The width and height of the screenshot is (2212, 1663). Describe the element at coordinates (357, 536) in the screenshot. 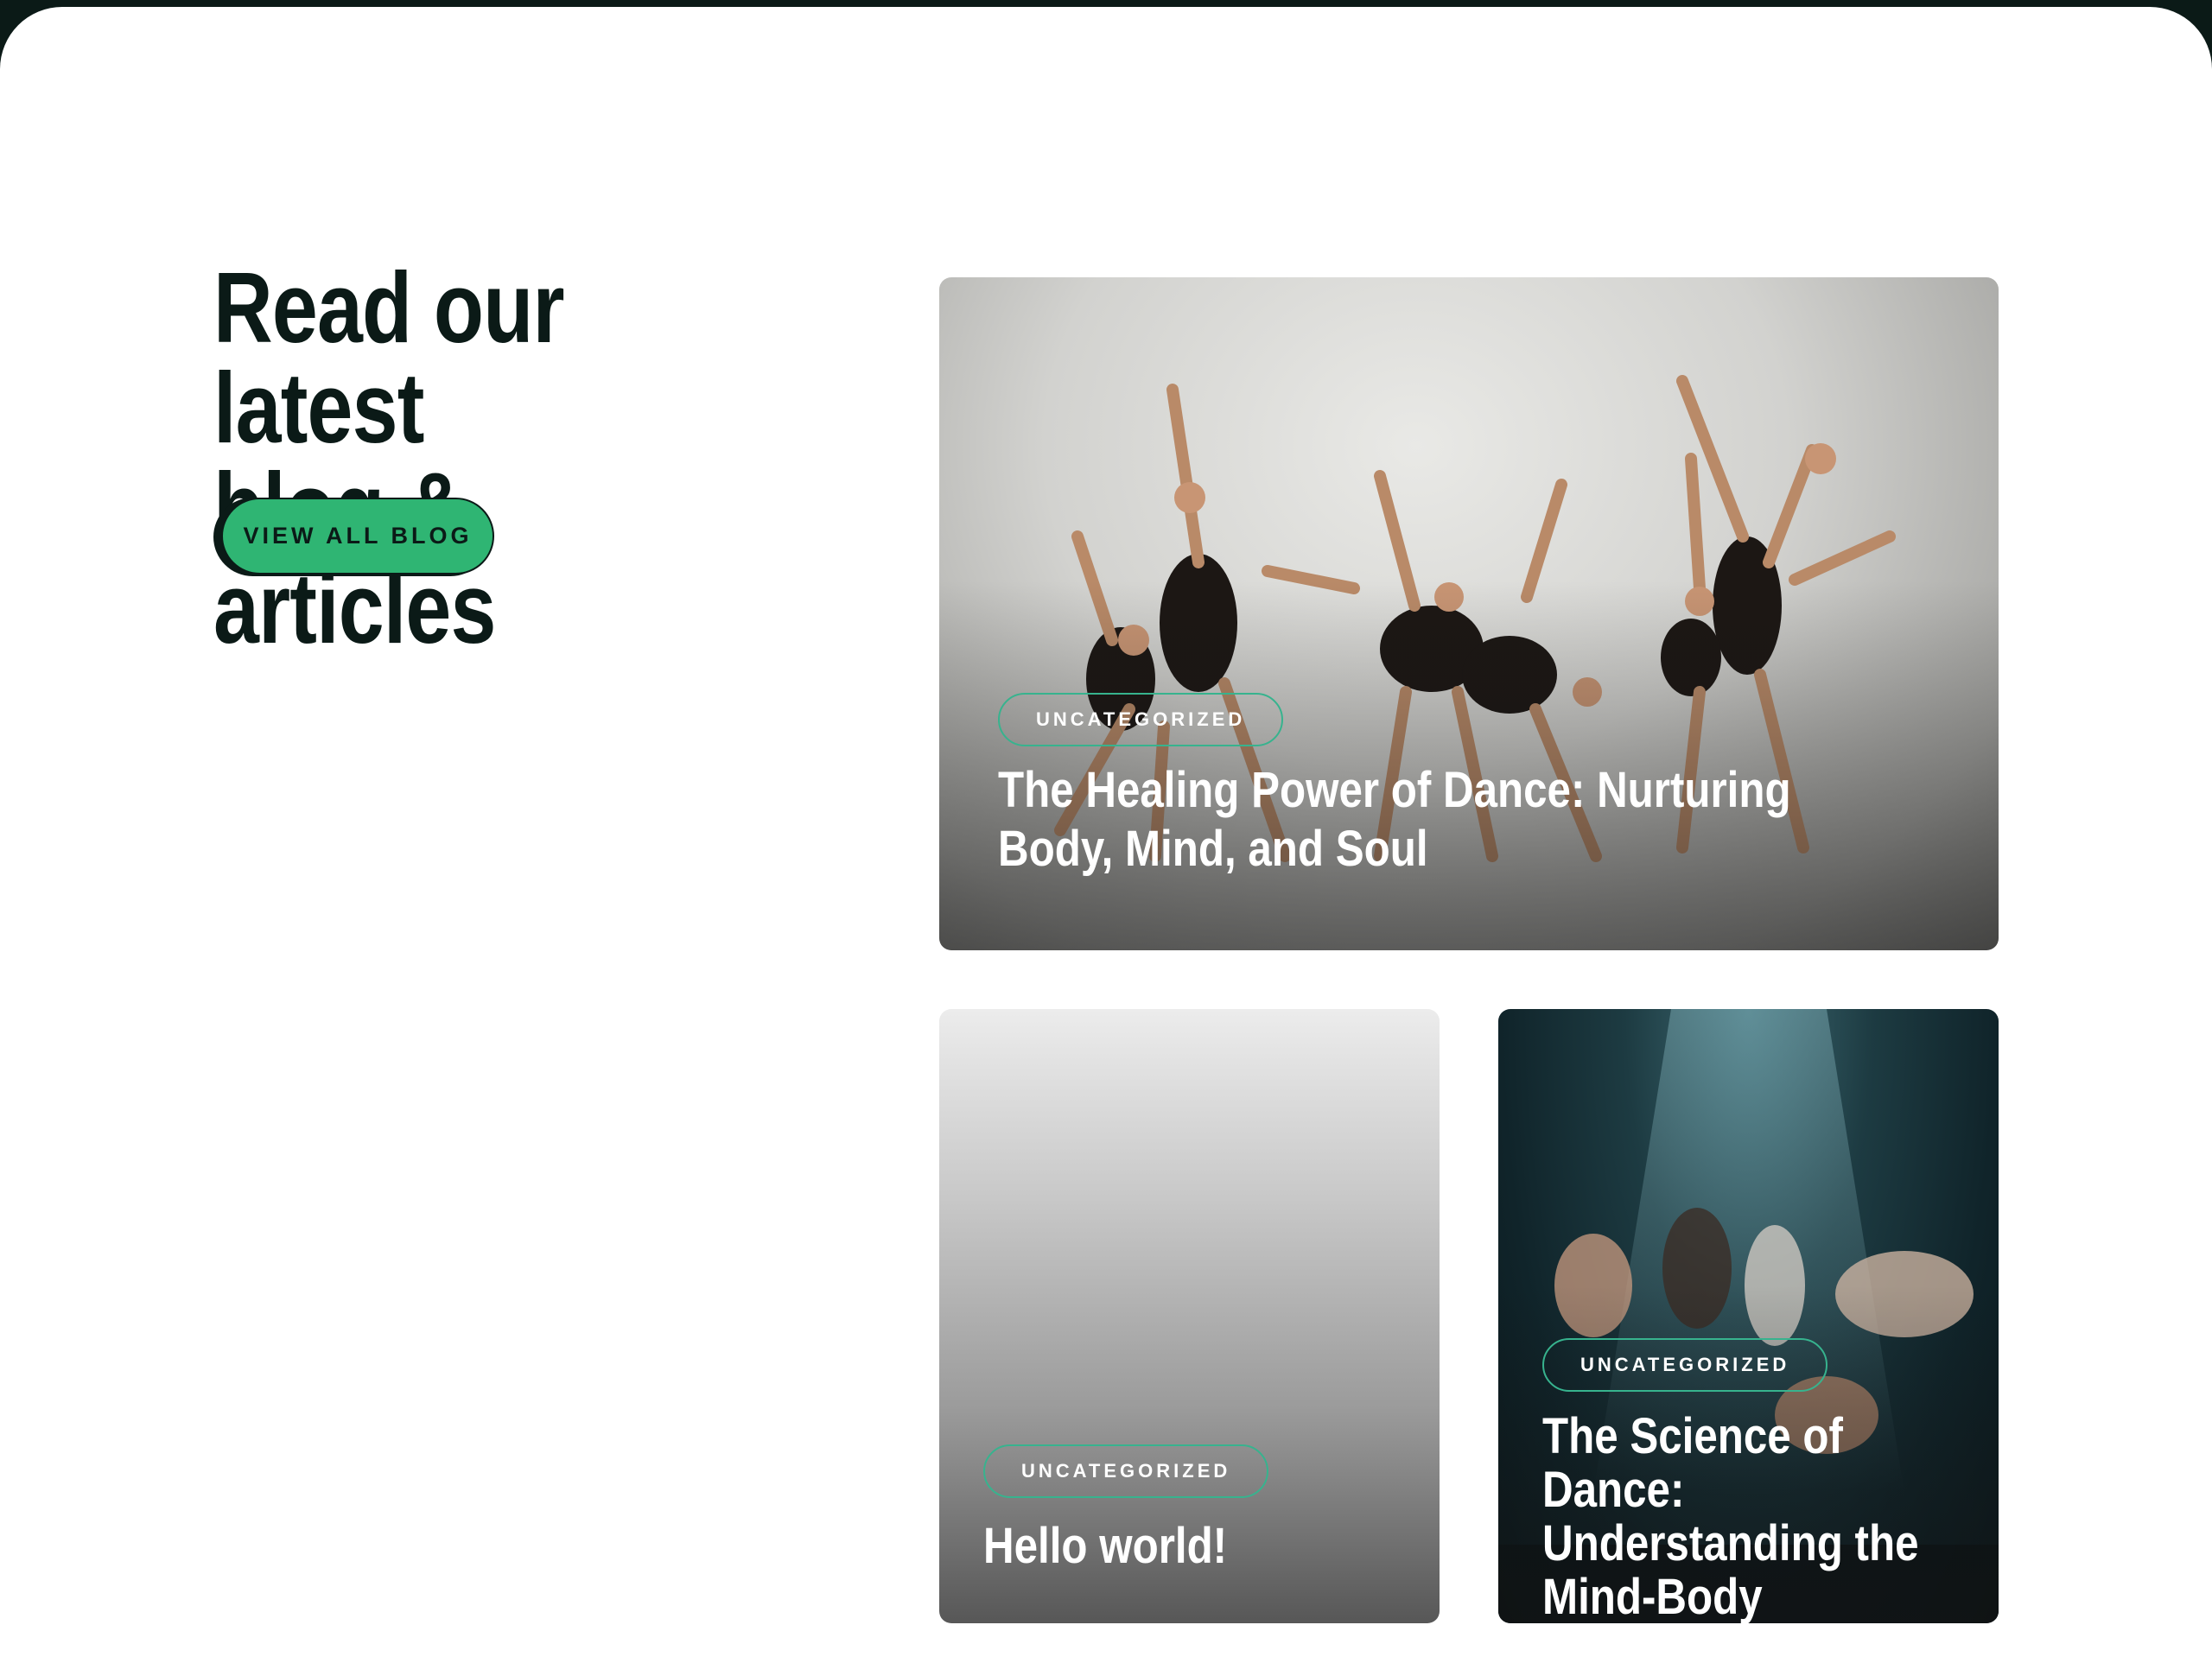

I see `view-all-blog-button: VIEW ALL BLOG` at that location.